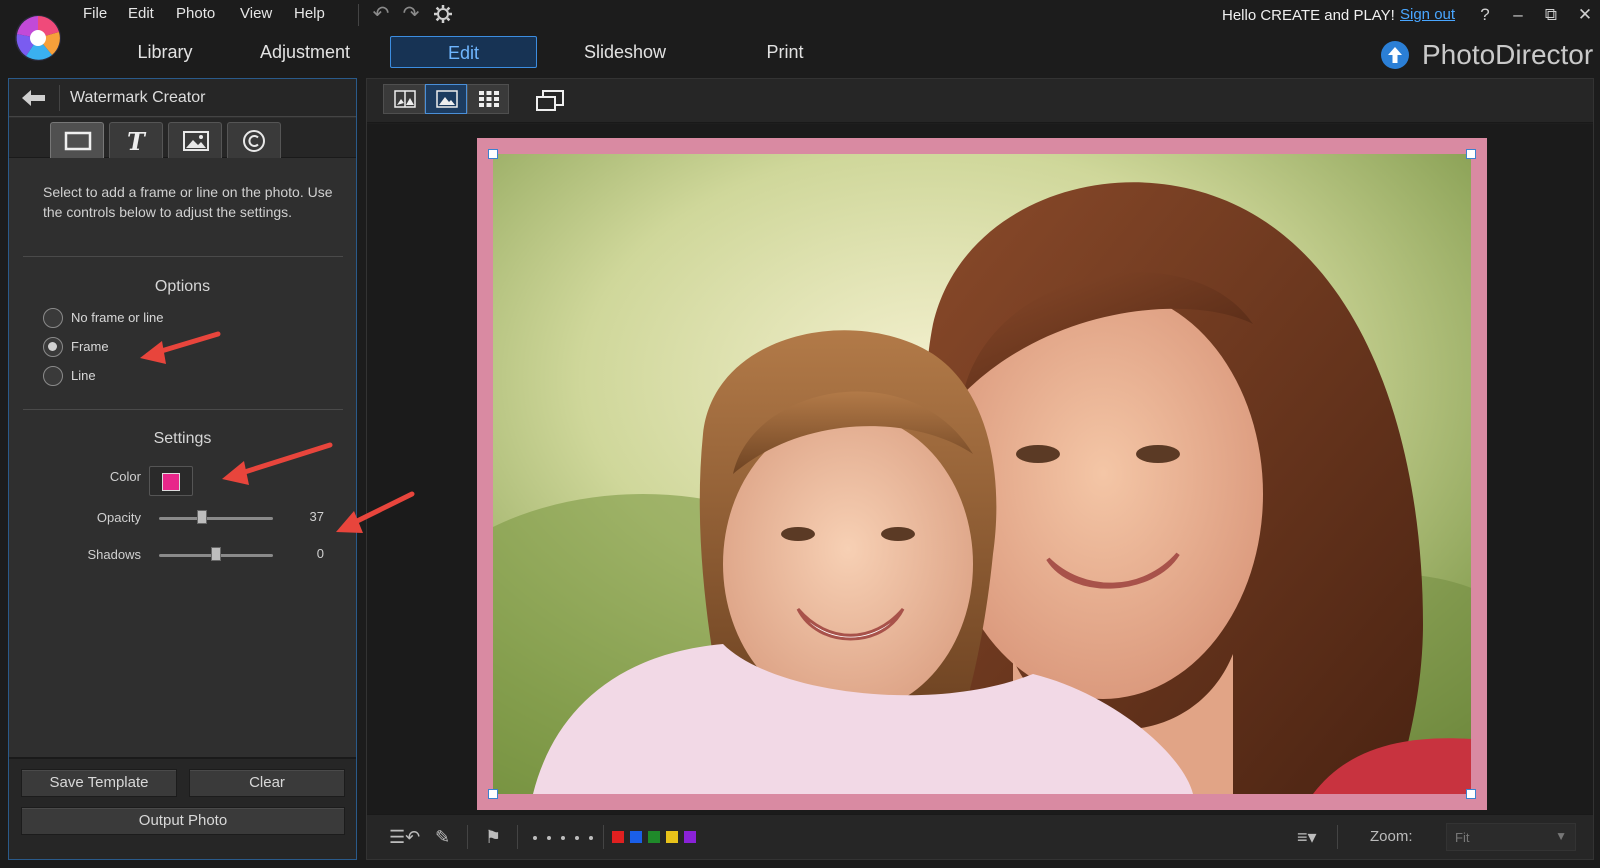 The width and height of the screenshot is (1600, 868). I want to click on greeting-text: Hello CREATE and PLAY!, so click(1308, 15).